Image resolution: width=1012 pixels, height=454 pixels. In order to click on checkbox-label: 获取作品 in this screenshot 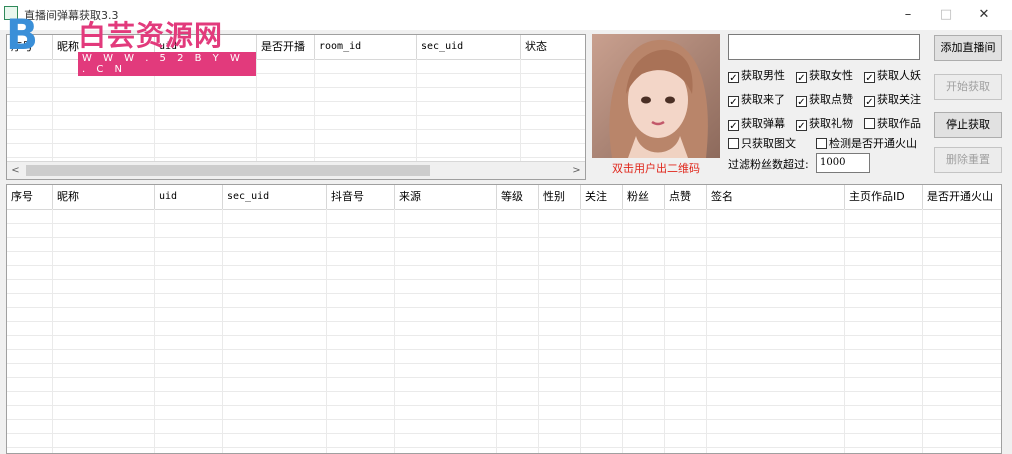, I will do `click(899, 123)`.